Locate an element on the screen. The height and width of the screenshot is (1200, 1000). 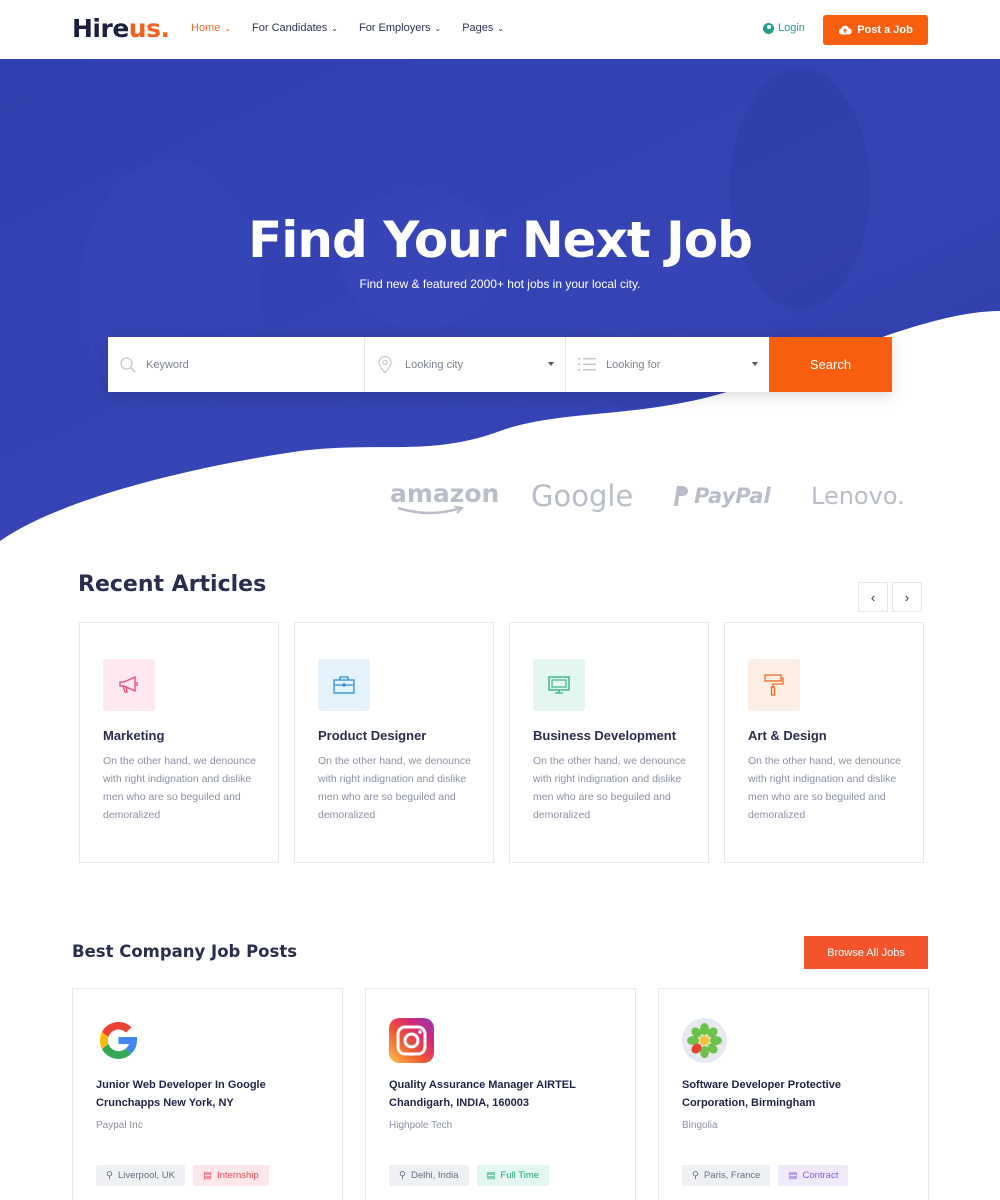
menu-item-label: For Employers is located at coordinates (394, 28).